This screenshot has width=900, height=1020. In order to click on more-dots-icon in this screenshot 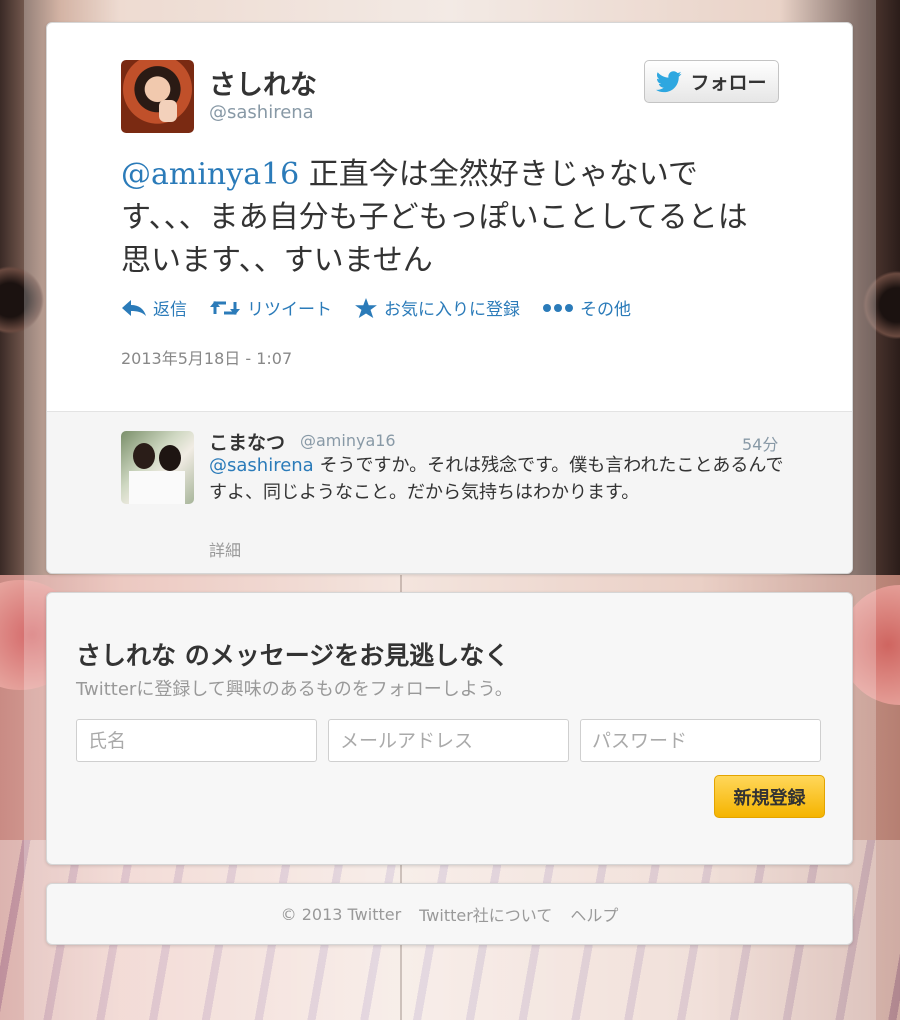, I will do `click(558, 307)`.